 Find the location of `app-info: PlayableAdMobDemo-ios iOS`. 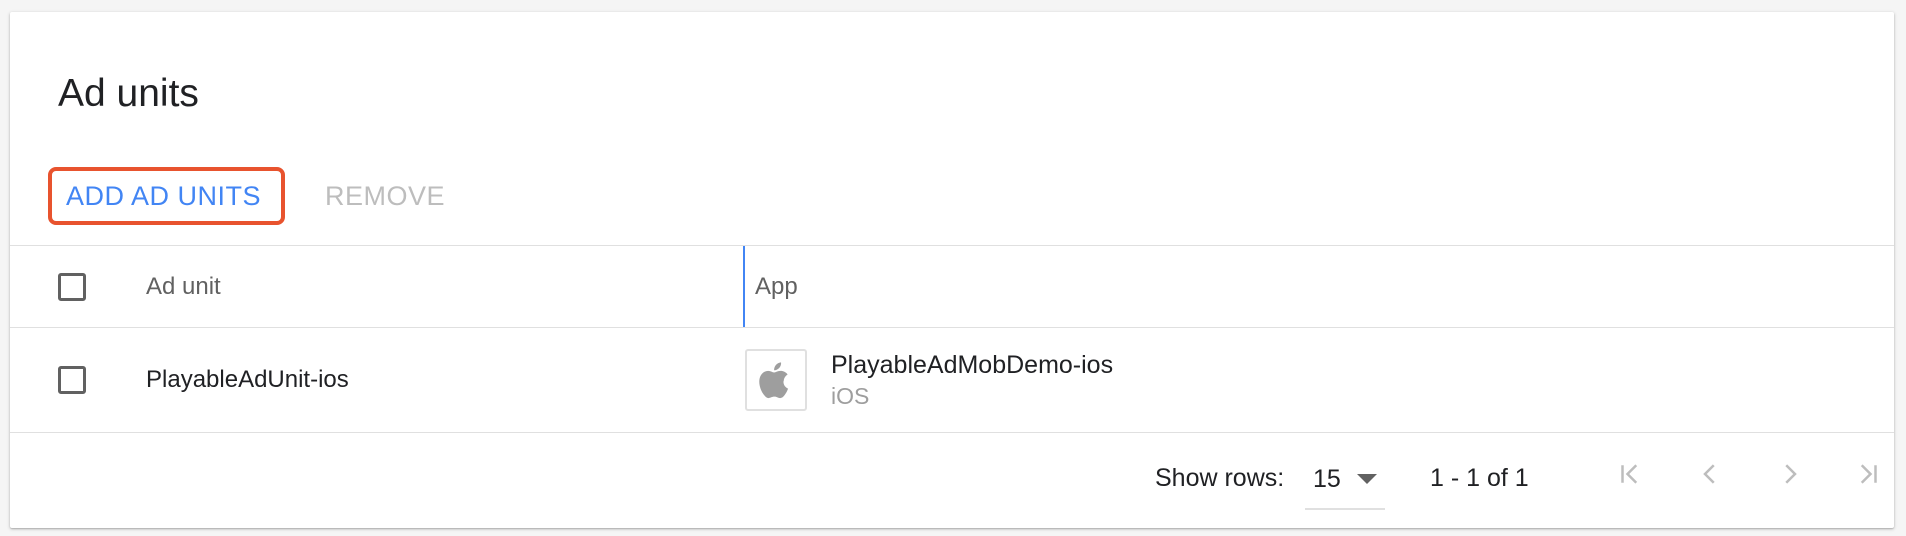

app-info: PlayableAdMobDemo-ios iOS is located at coordinates (972, 380).